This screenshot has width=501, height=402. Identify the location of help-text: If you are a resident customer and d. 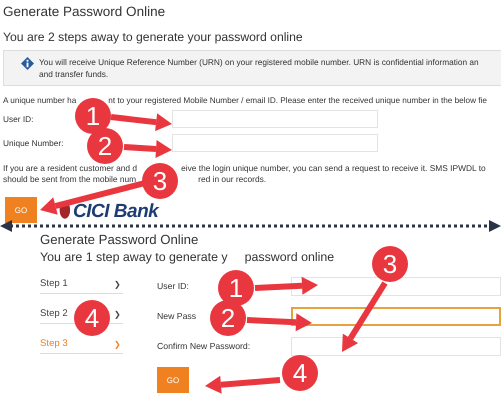
(70, 168).